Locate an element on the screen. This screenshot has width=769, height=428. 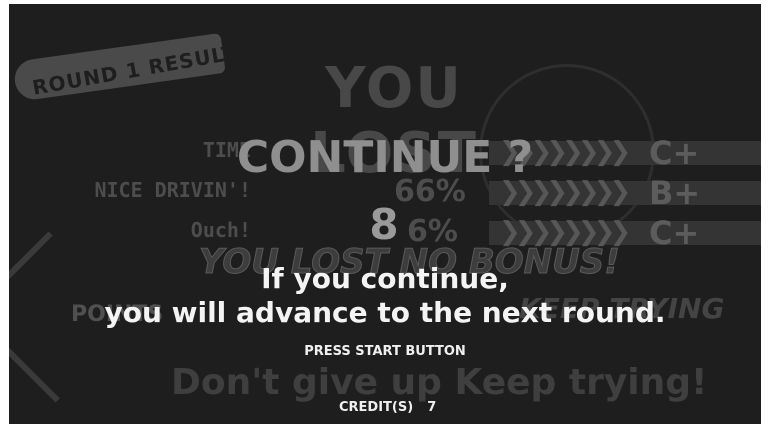
credit-display: CREDIT(S) 7 is located at coordinates (387, 407).